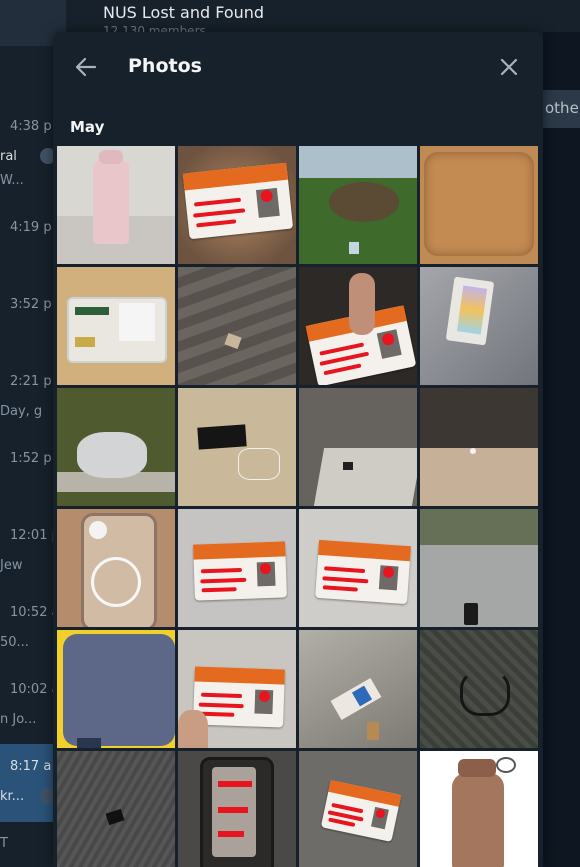 Image resolution: width=580 pixels, height=867 pixels. Describe the element at coordinates (31, 458) in the screenshot. I see `chat-row-time: 1:52 p` at that location.